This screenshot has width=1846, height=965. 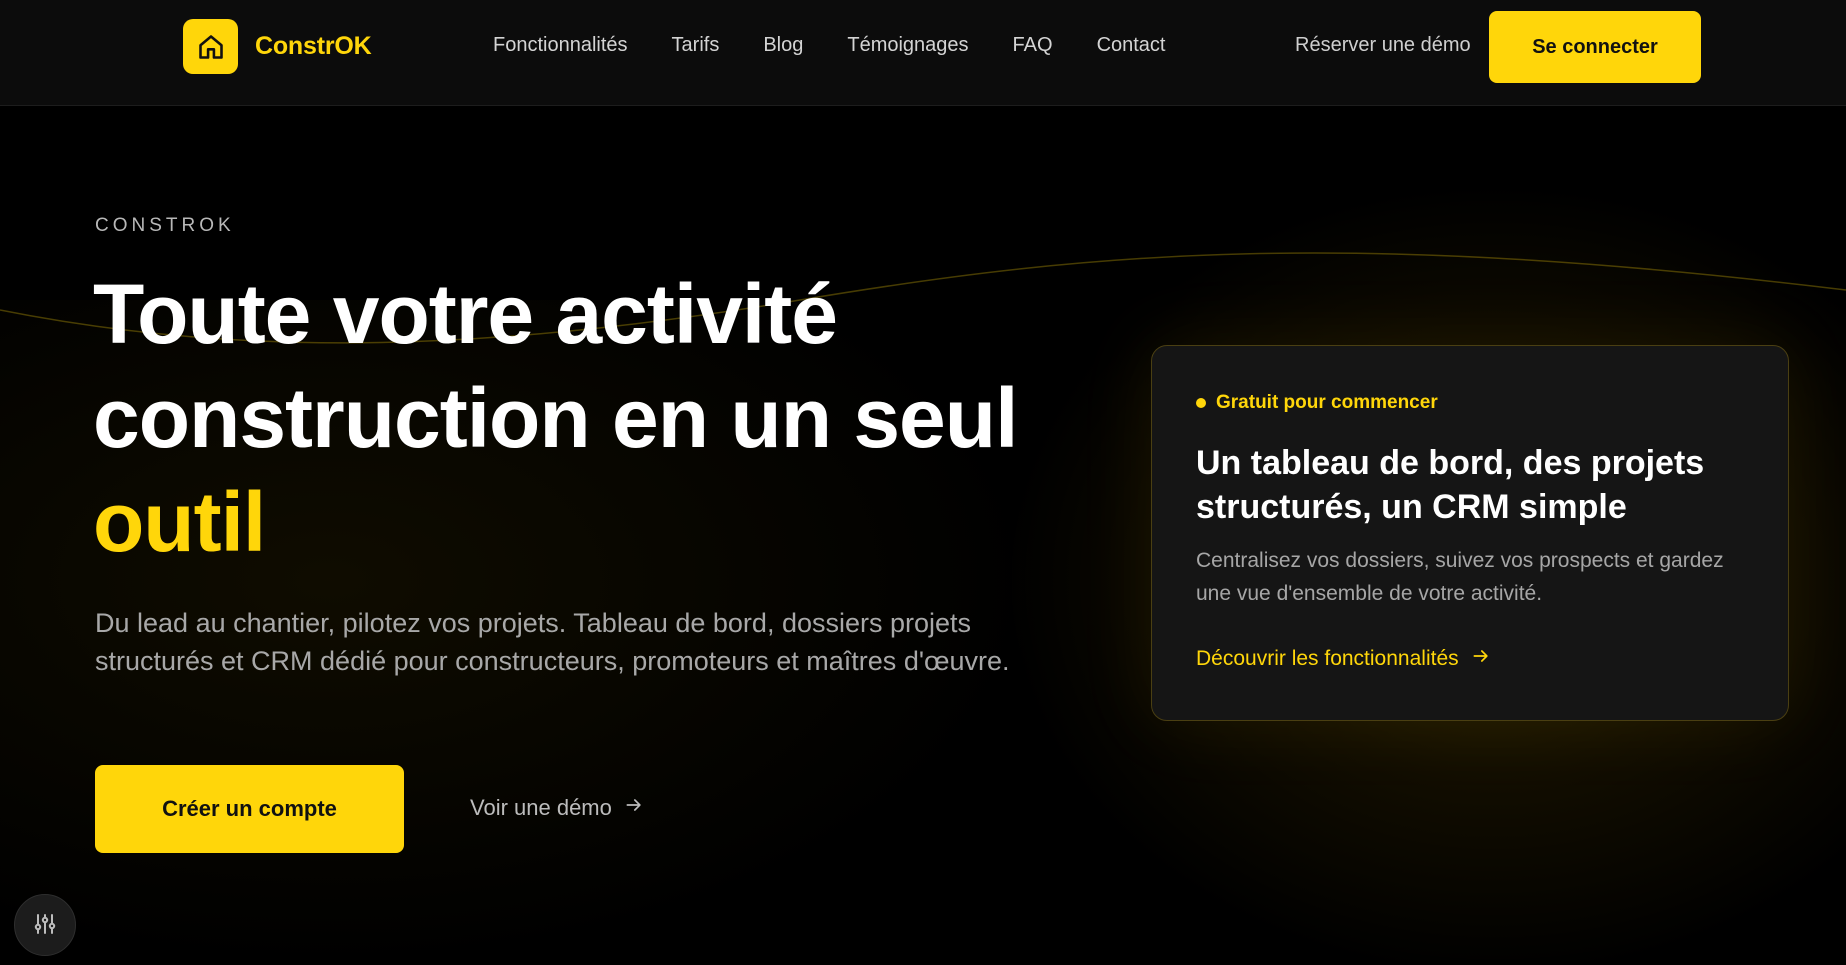 What do you see at coordinates (1327, 658) in the screenshot?
I see `discover-features-label: Découvrir les fonctionnalités` at bounding box center [1327, 658].